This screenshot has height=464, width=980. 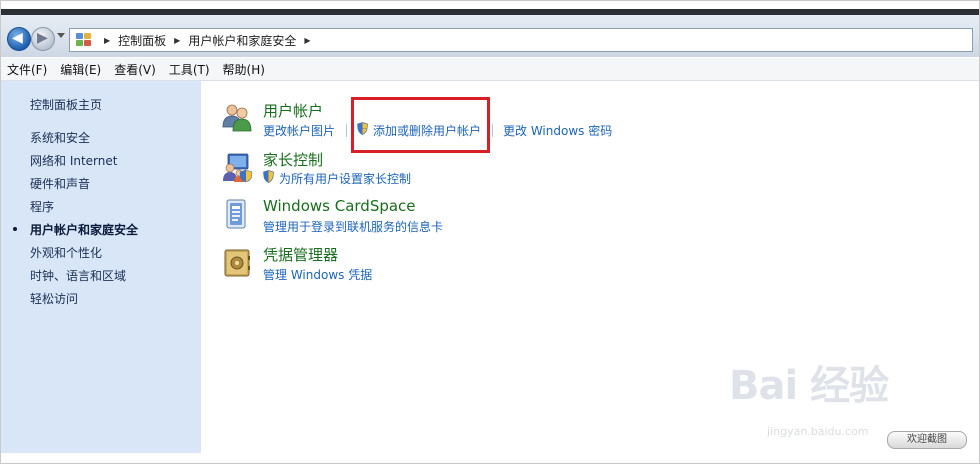 What do you see at coordinates (61, 35) in the screenshot?
I see `history-dropdown-icon` at bounding box center [61, 35].